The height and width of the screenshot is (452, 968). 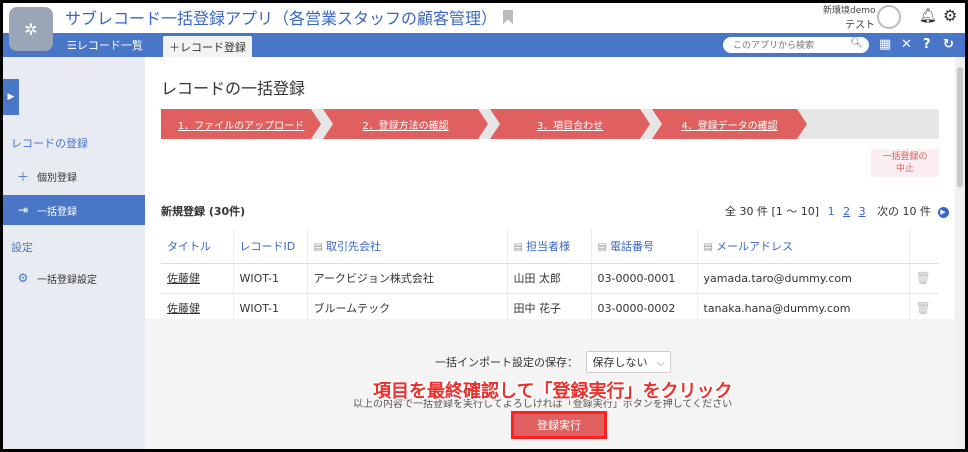 I want to click on app-icon: ✲, so click(x=31, y=29).